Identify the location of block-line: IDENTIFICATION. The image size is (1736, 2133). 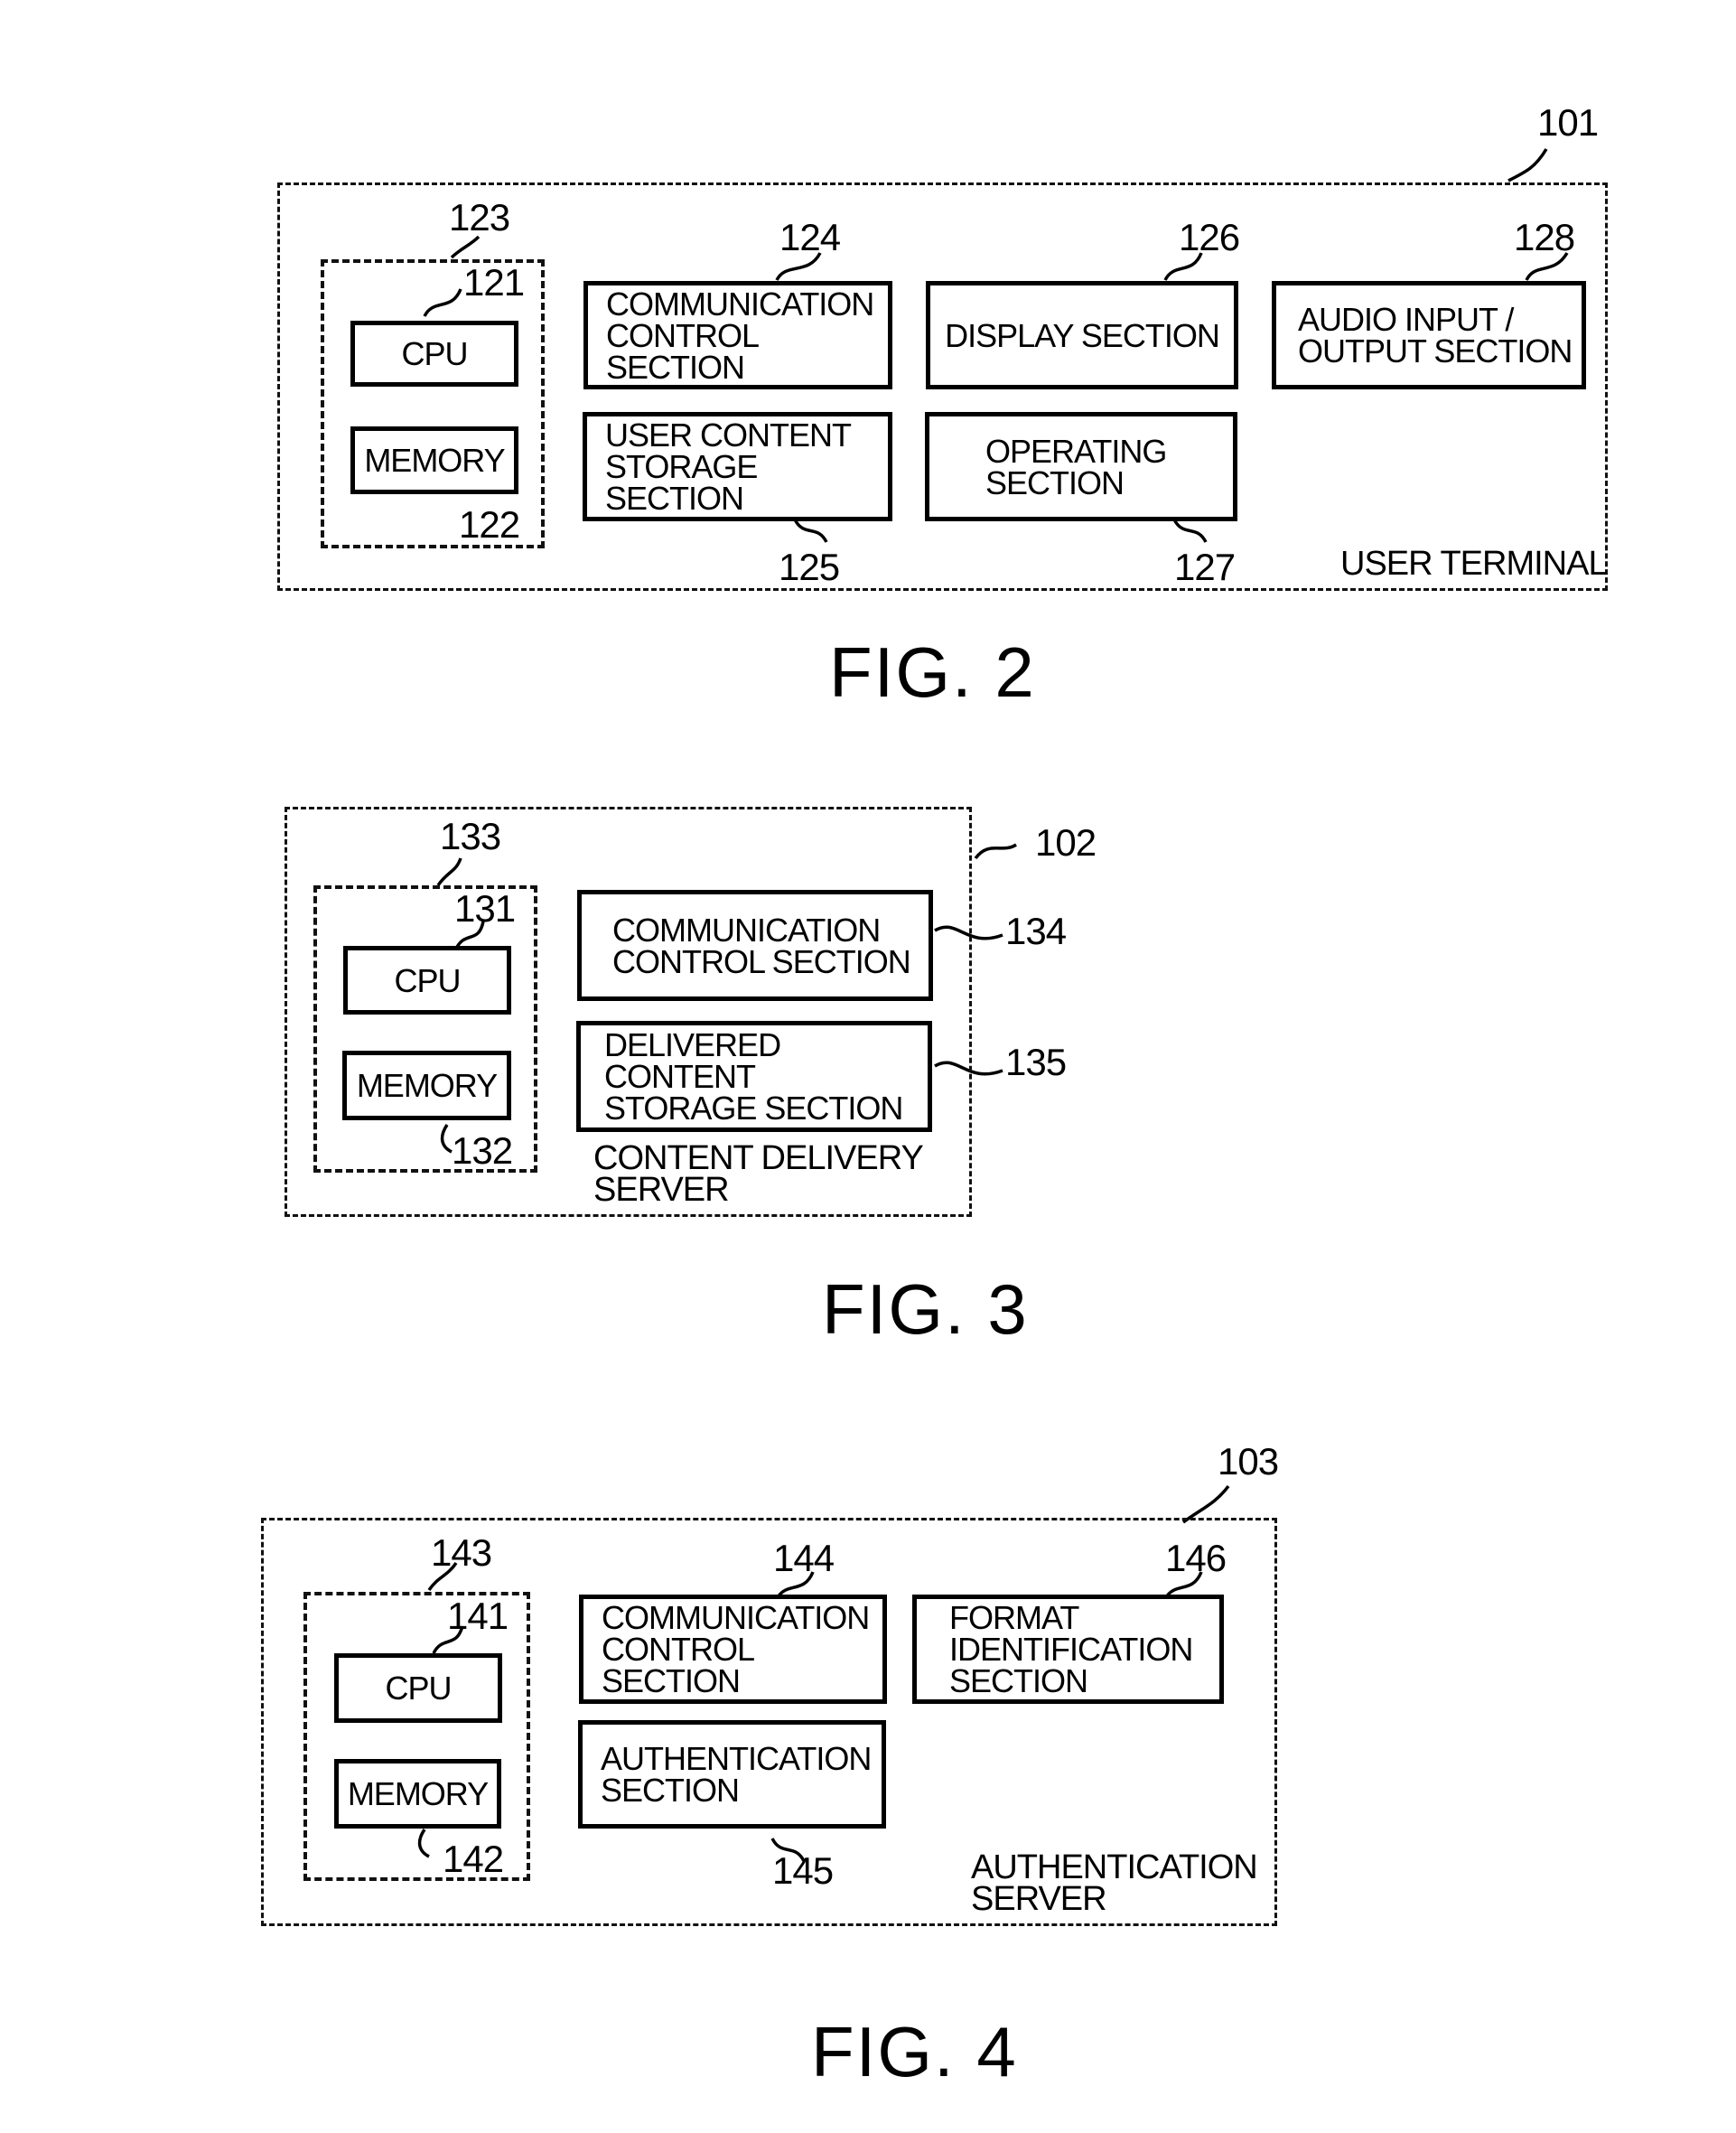
(1071, 1649).